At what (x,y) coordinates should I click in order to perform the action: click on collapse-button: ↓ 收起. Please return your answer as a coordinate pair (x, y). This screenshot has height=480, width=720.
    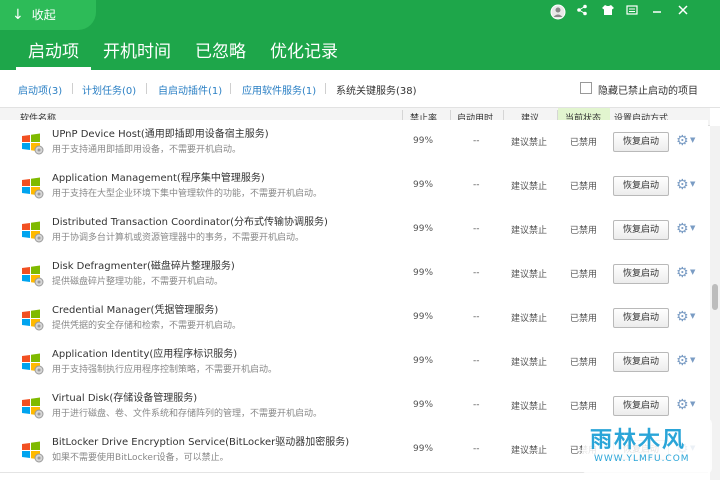
    Looking at the image, I should click on (48, 15).